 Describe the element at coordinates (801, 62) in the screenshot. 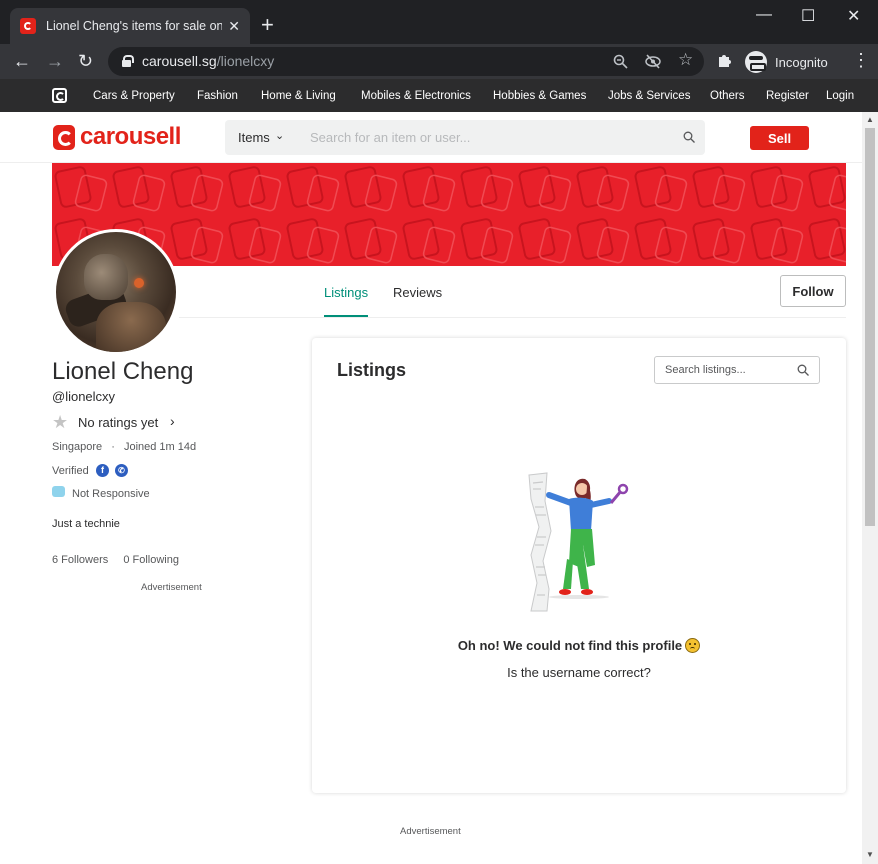

I see `incognito-label: Incognito` at that location.